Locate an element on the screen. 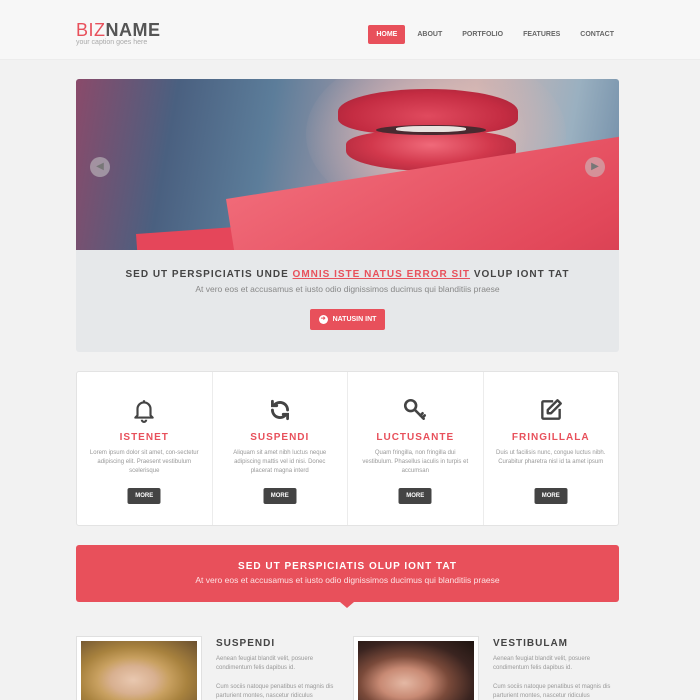 The height and width of the screenshot is (700, 700). slide-title-part: VOLUP IONT TAT is located at coordinates (520, 274).